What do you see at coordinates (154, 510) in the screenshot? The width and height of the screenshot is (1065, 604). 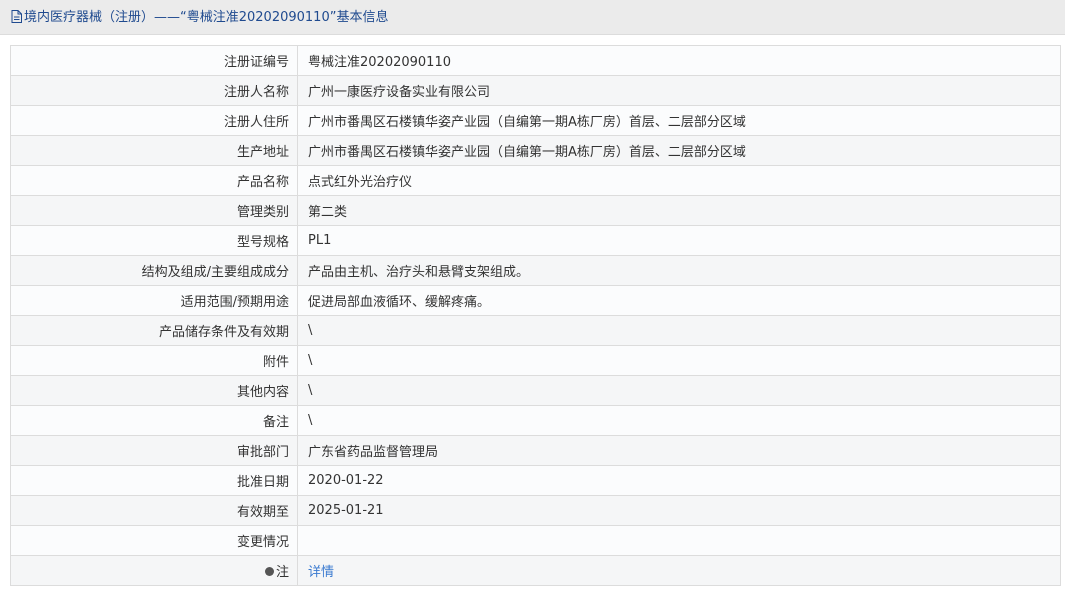 I see `row-label: 有效期至` at bounding box center [154, 510].